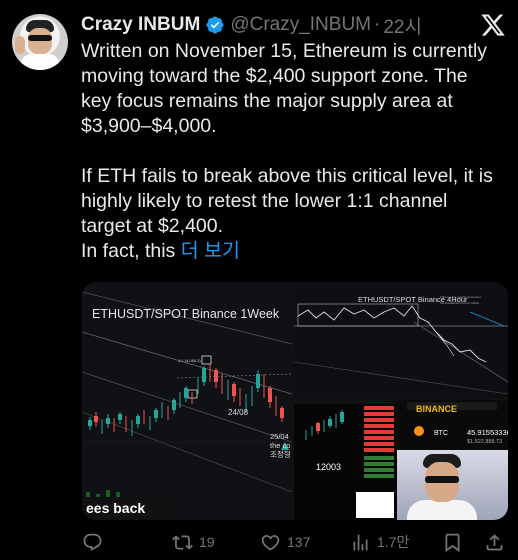 This screenshot has height=560, width=518. Describe the element at coordinates (393, 542) in the screenshot. I see `views-count: 1.7만` at that location.